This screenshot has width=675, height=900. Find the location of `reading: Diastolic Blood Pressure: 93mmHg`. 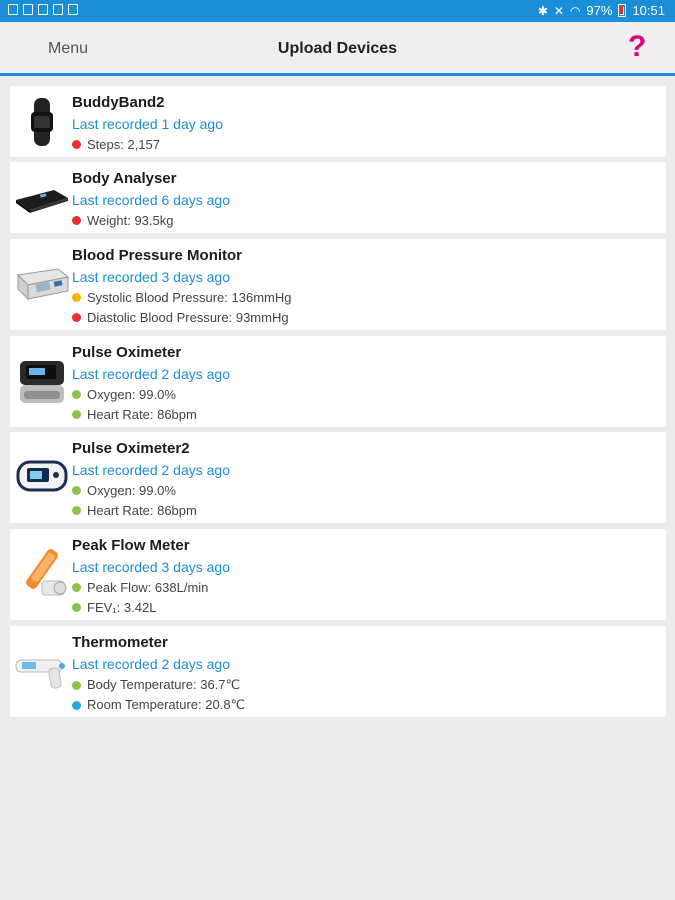

reading: Diastolic Blood Pressure: 93mmHg is located at coordinates (180, 317).